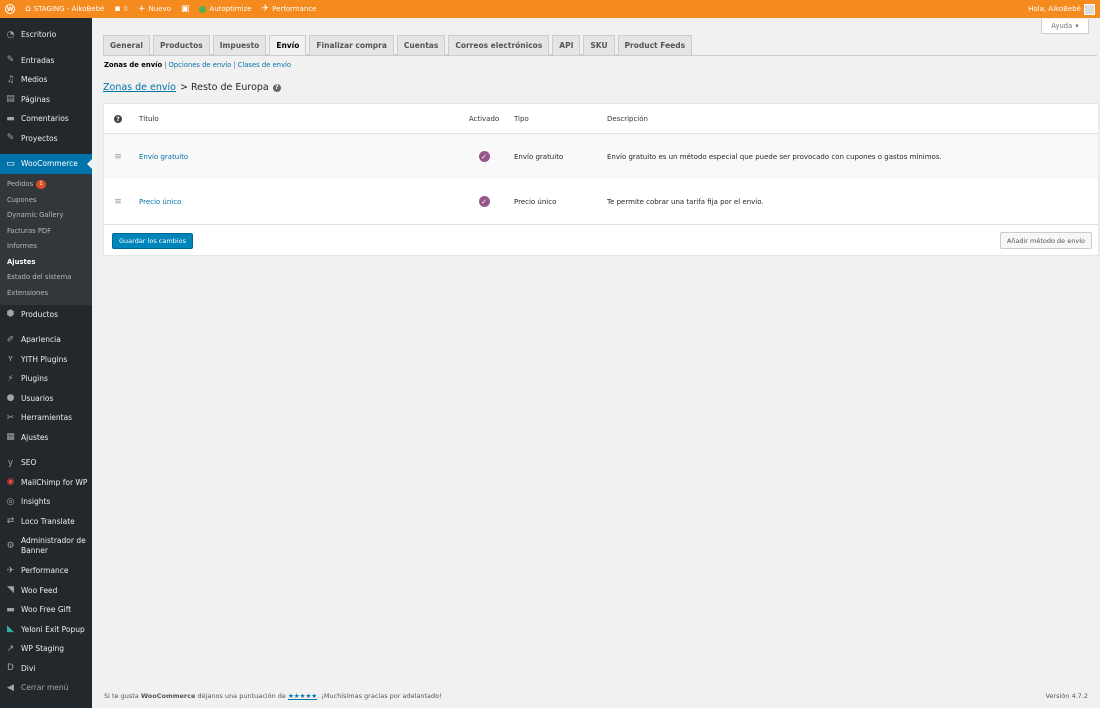  I want to click on menu-loco-translate: ⇄ Loco Translate, so click(46, 522).